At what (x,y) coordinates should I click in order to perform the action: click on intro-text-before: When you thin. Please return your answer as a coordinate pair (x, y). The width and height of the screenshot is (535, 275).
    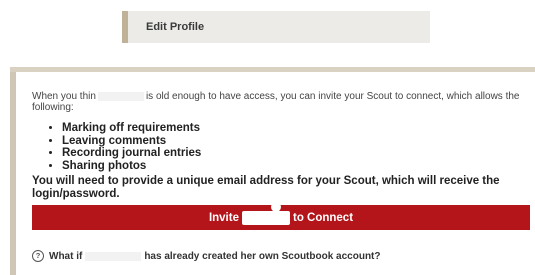
    Looking at the image, I should click on (64, 96).